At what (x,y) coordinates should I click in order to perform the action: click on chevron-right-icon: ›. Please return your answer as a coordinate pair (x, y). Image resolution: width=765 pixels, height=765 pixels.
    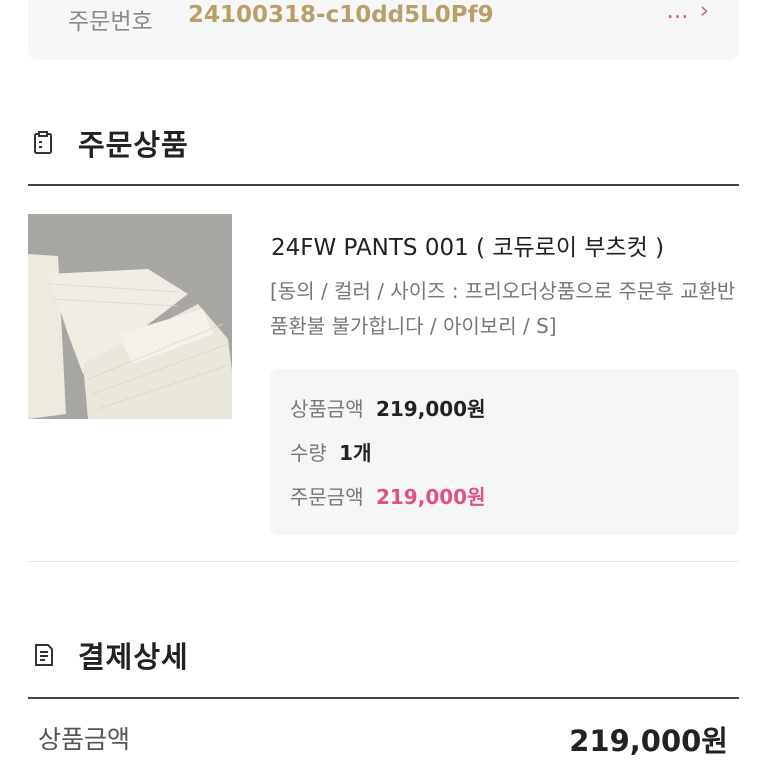
    Looking at the image, I should click on (704, 12).